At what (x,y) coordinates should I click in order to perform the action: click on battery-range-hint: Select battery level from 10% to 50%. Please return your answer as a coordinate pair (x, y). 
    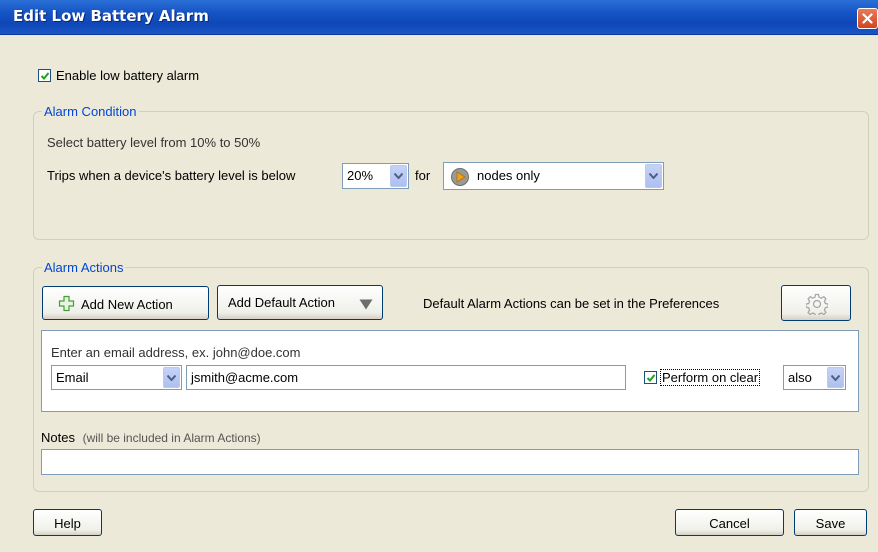
    Looking at the image, I should click on (154, 142).